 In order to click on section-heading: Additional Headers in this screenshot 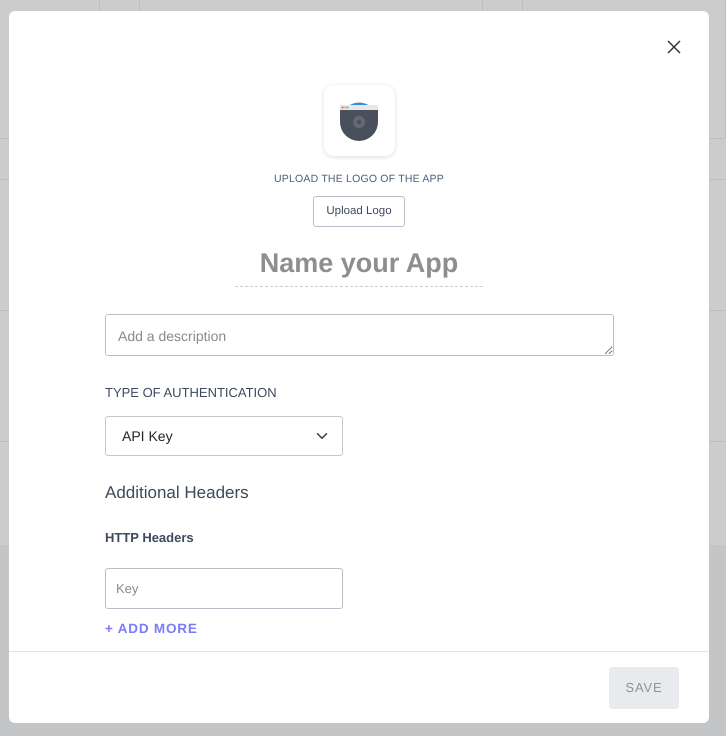, I will do `click(177, 493)`.